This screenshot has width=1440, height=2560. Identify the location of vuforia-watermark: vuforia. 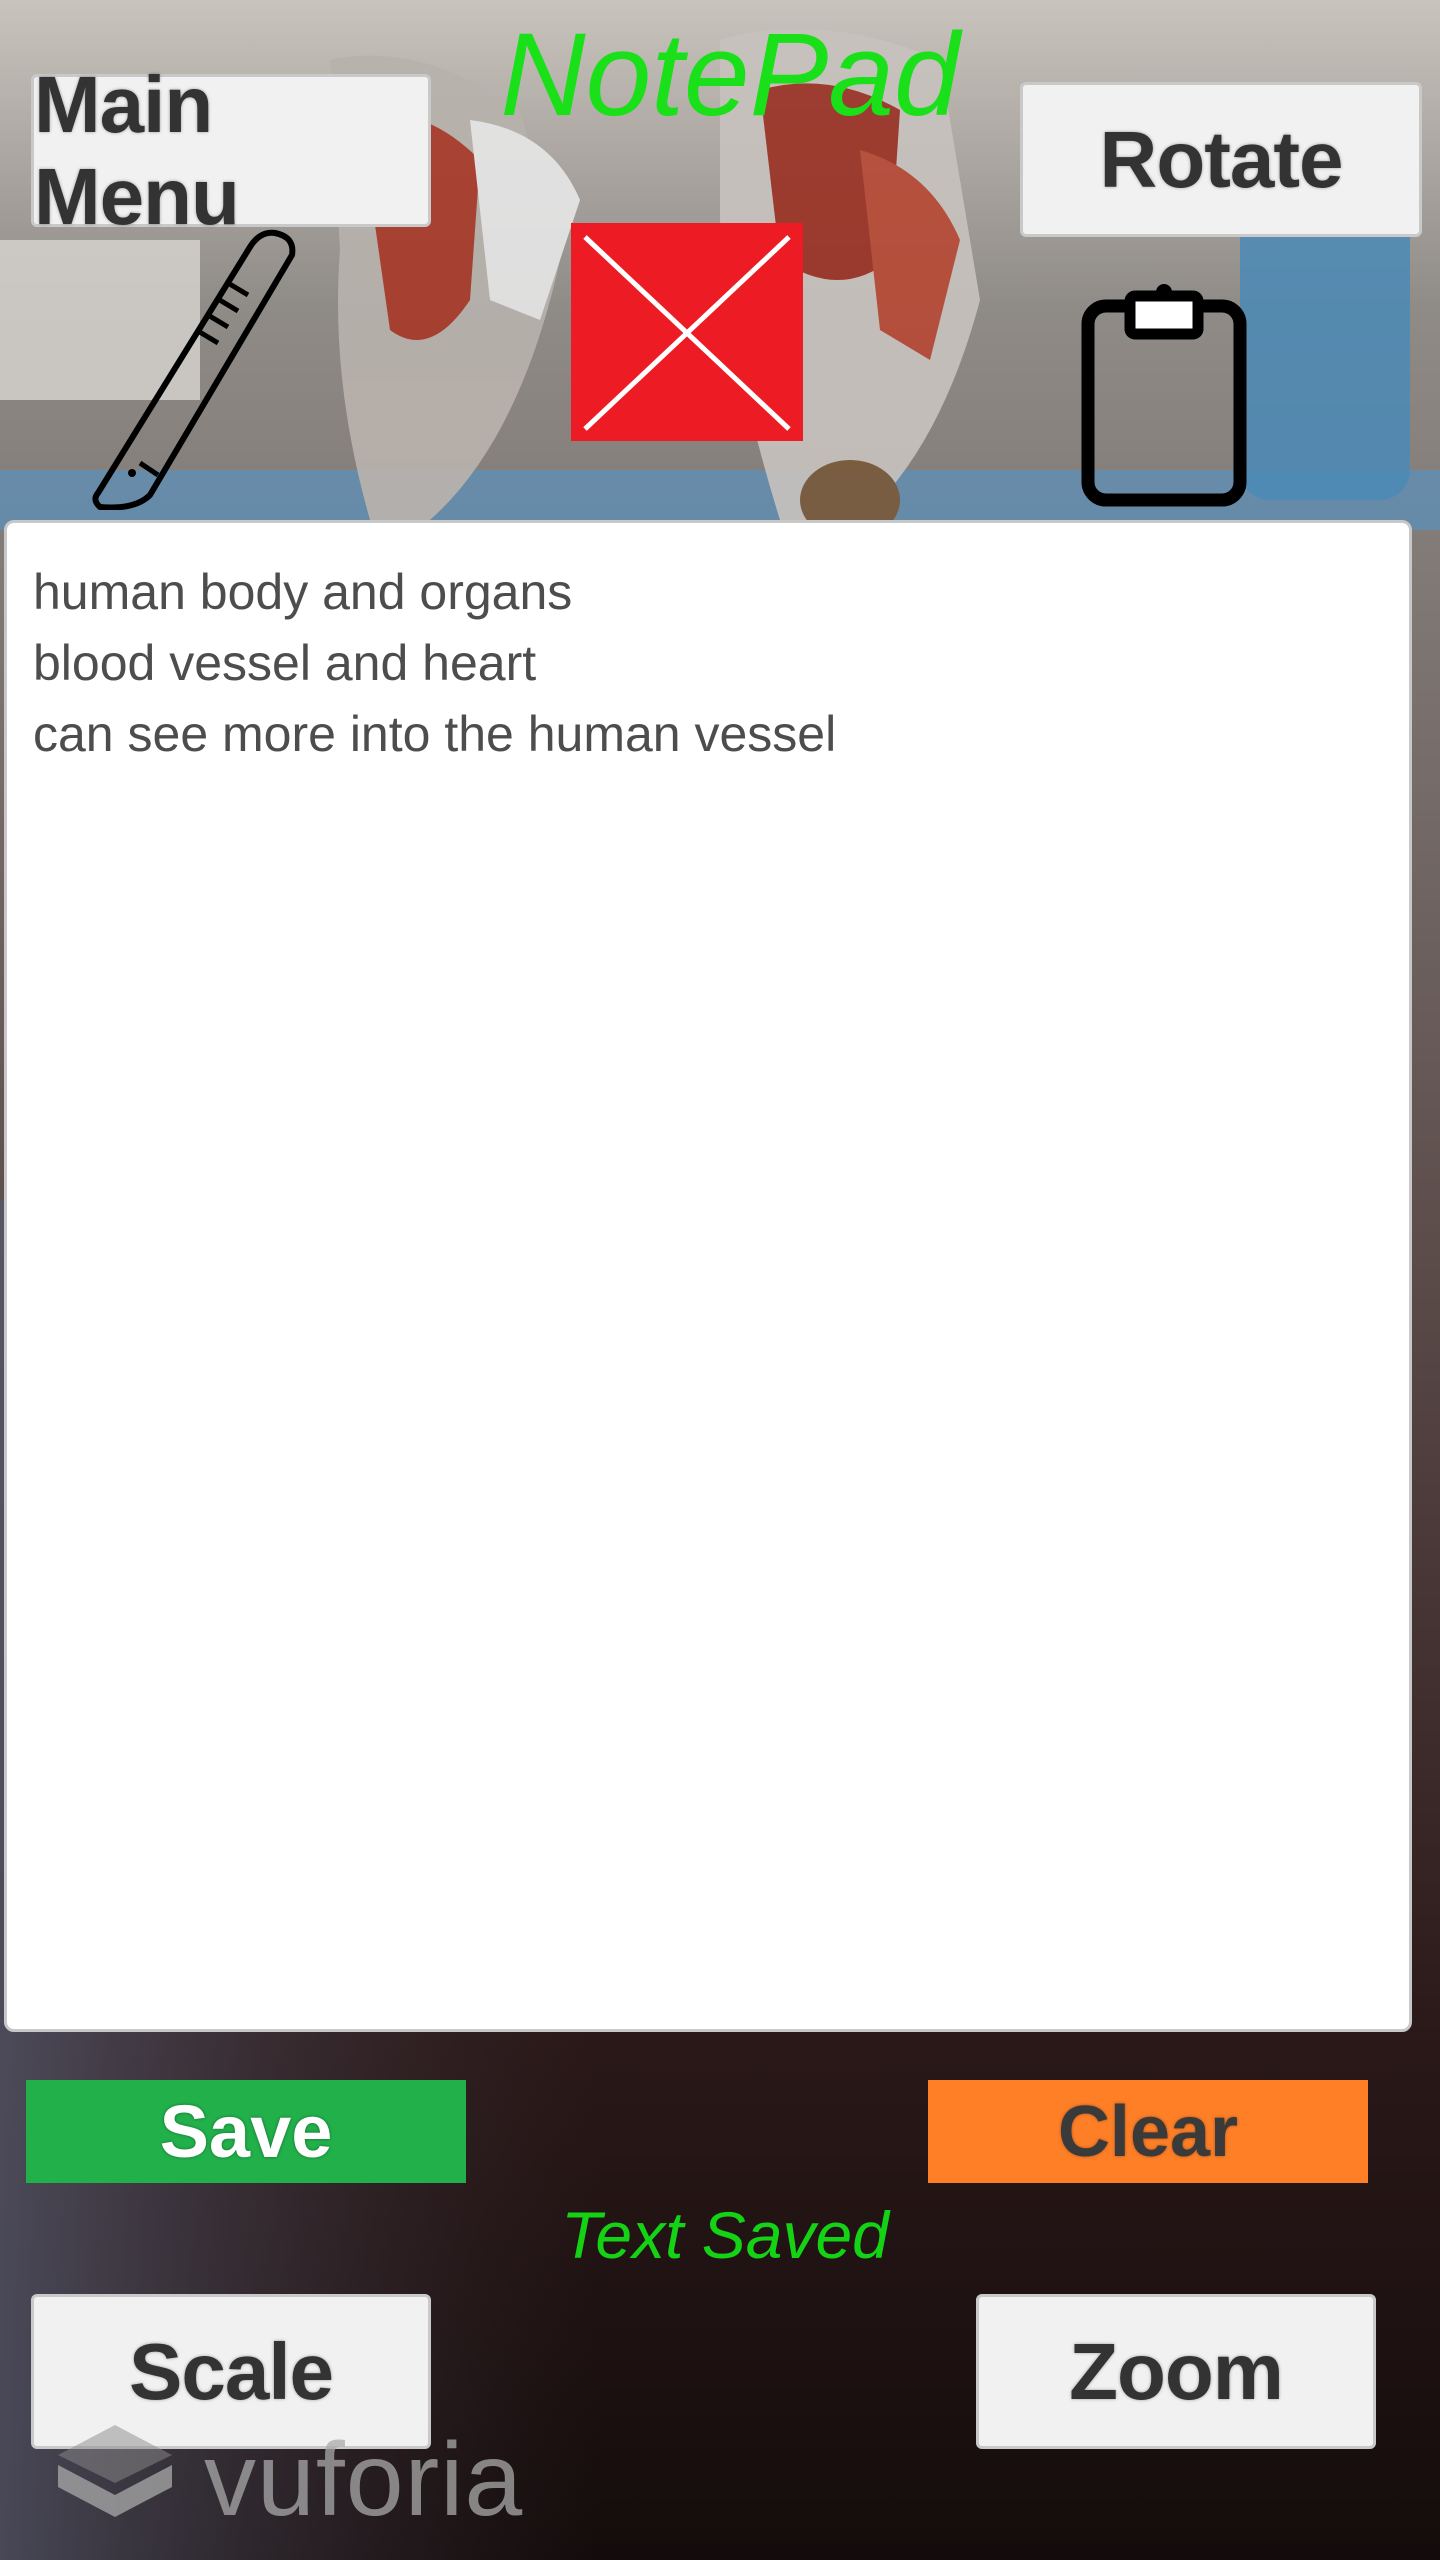
(310, 2480).